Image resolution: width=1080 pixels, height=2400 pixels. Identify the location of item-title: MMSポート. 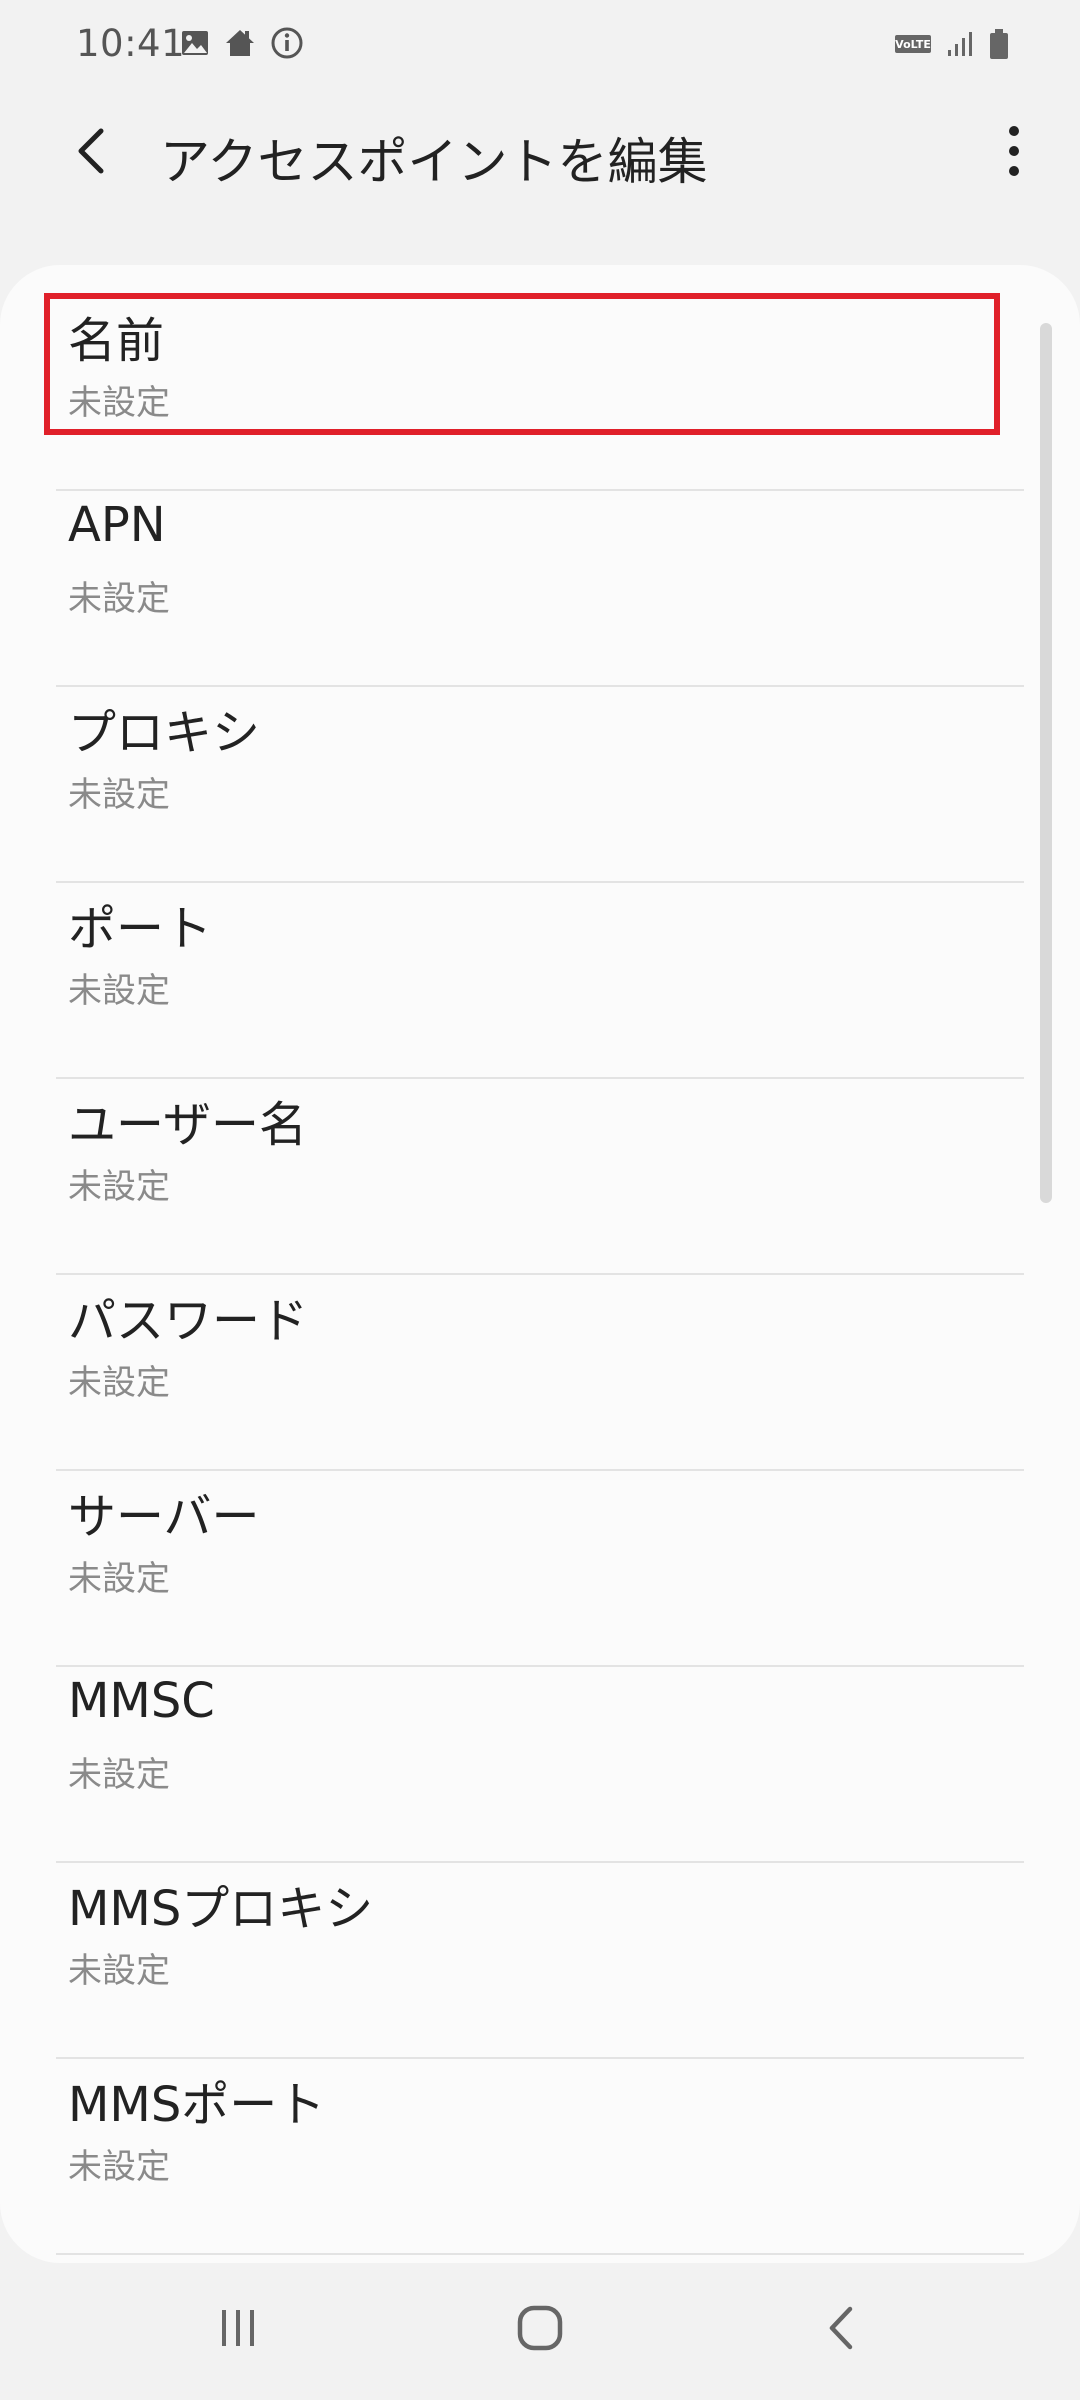
(197, 2105).